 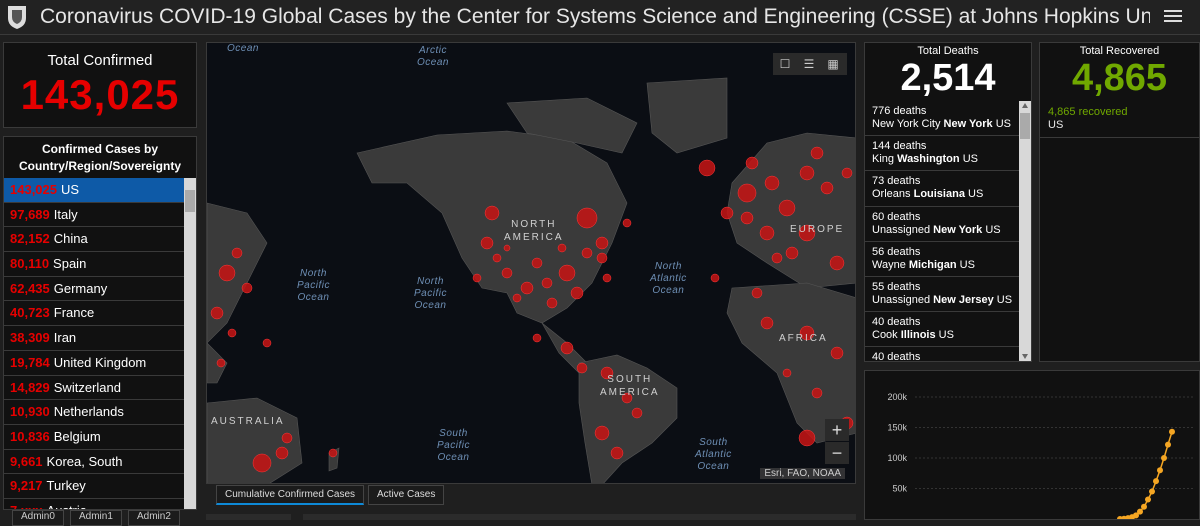 I want to click on country-list-item: 38,309 Iran, so click(x=95, y=338).